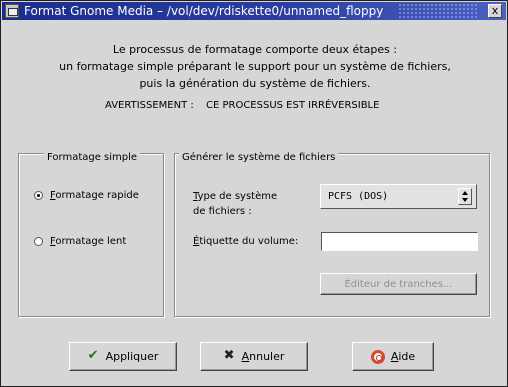 The image size is (508, 387). I want to click on apply-button-label: Appliquer, so click(132, 356).